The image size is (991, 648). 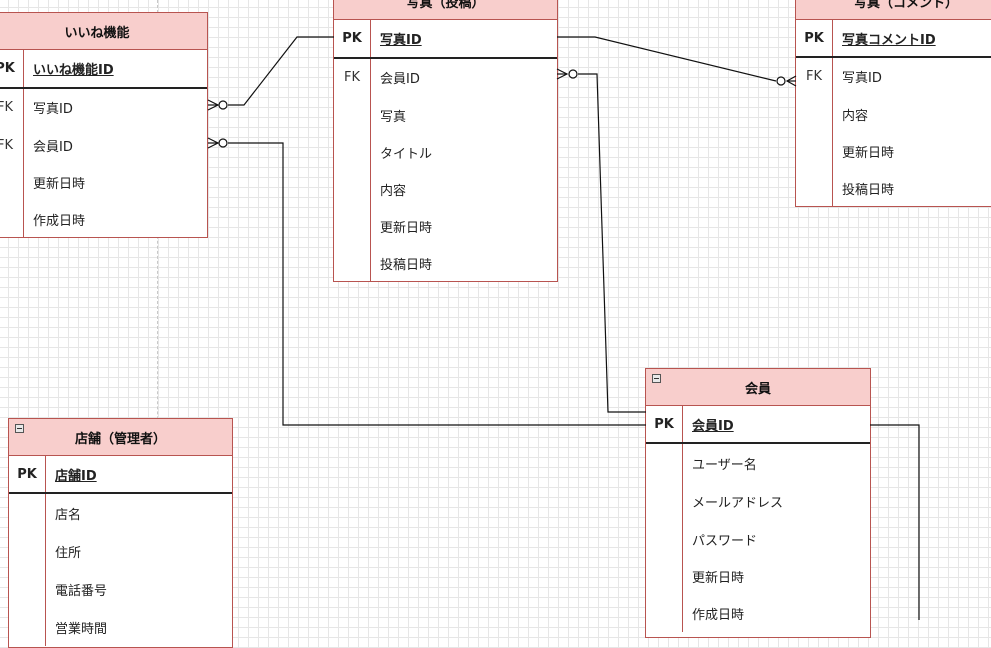 I want to click on attribute-name: 内容, so click(x=393, y=191).